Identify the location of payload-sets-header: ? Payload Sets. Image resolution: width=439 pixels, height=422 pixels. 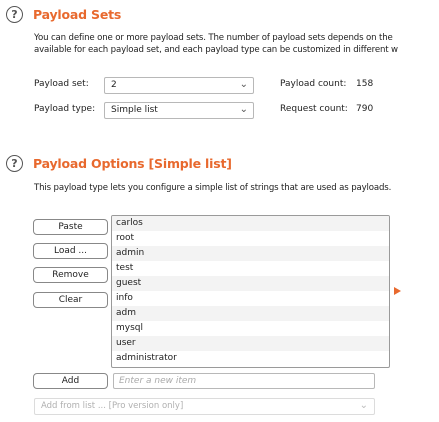
(63, 14).